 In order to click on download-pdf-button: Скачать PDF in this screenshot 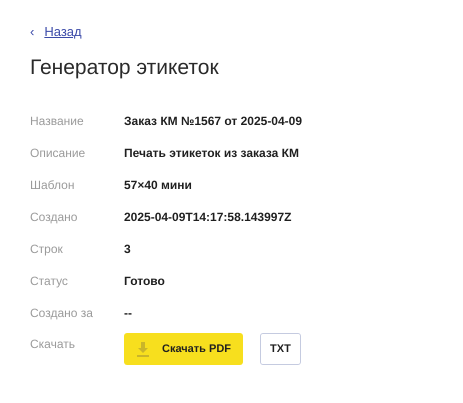, I will do `click(184, 349)`.